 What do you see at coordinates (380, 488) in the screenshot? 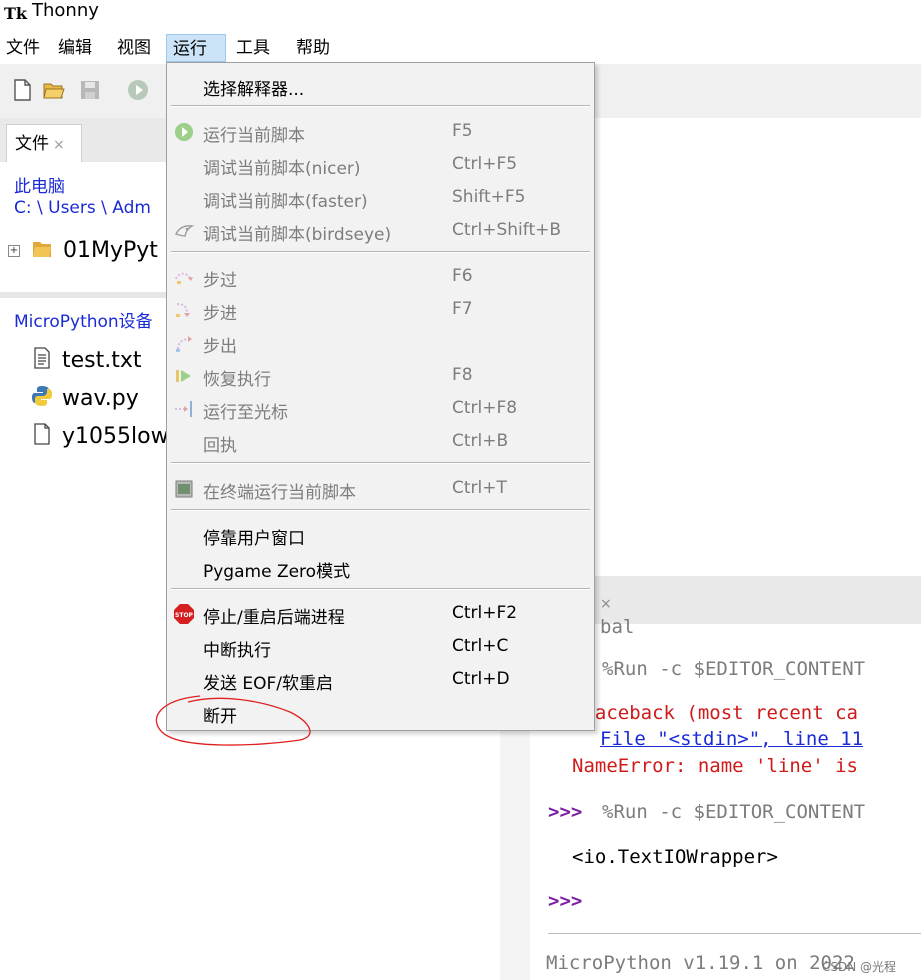
I see `menu-item-run-in-terminal: 在终端运行当前脚本 Ctrl+T` at bounding box center [380, 488].